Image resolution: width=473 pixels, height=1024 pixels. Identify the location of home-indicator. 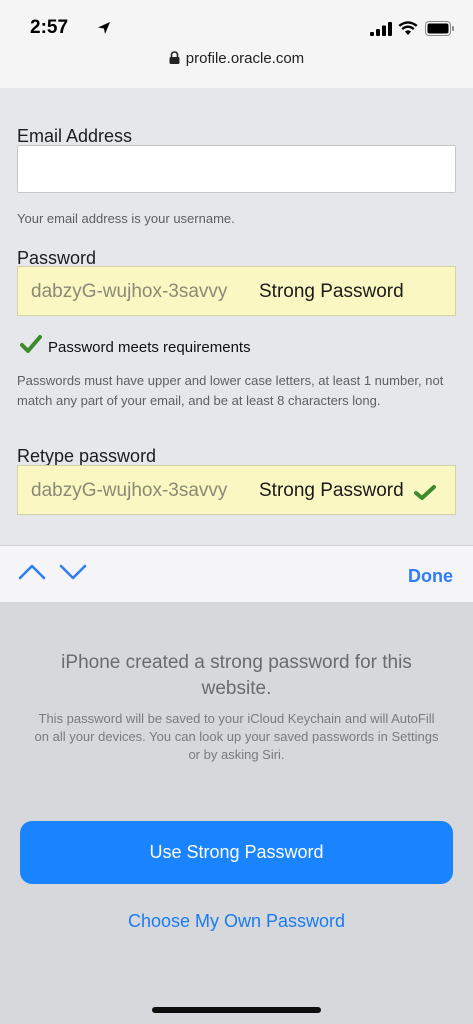
(236, 1010).